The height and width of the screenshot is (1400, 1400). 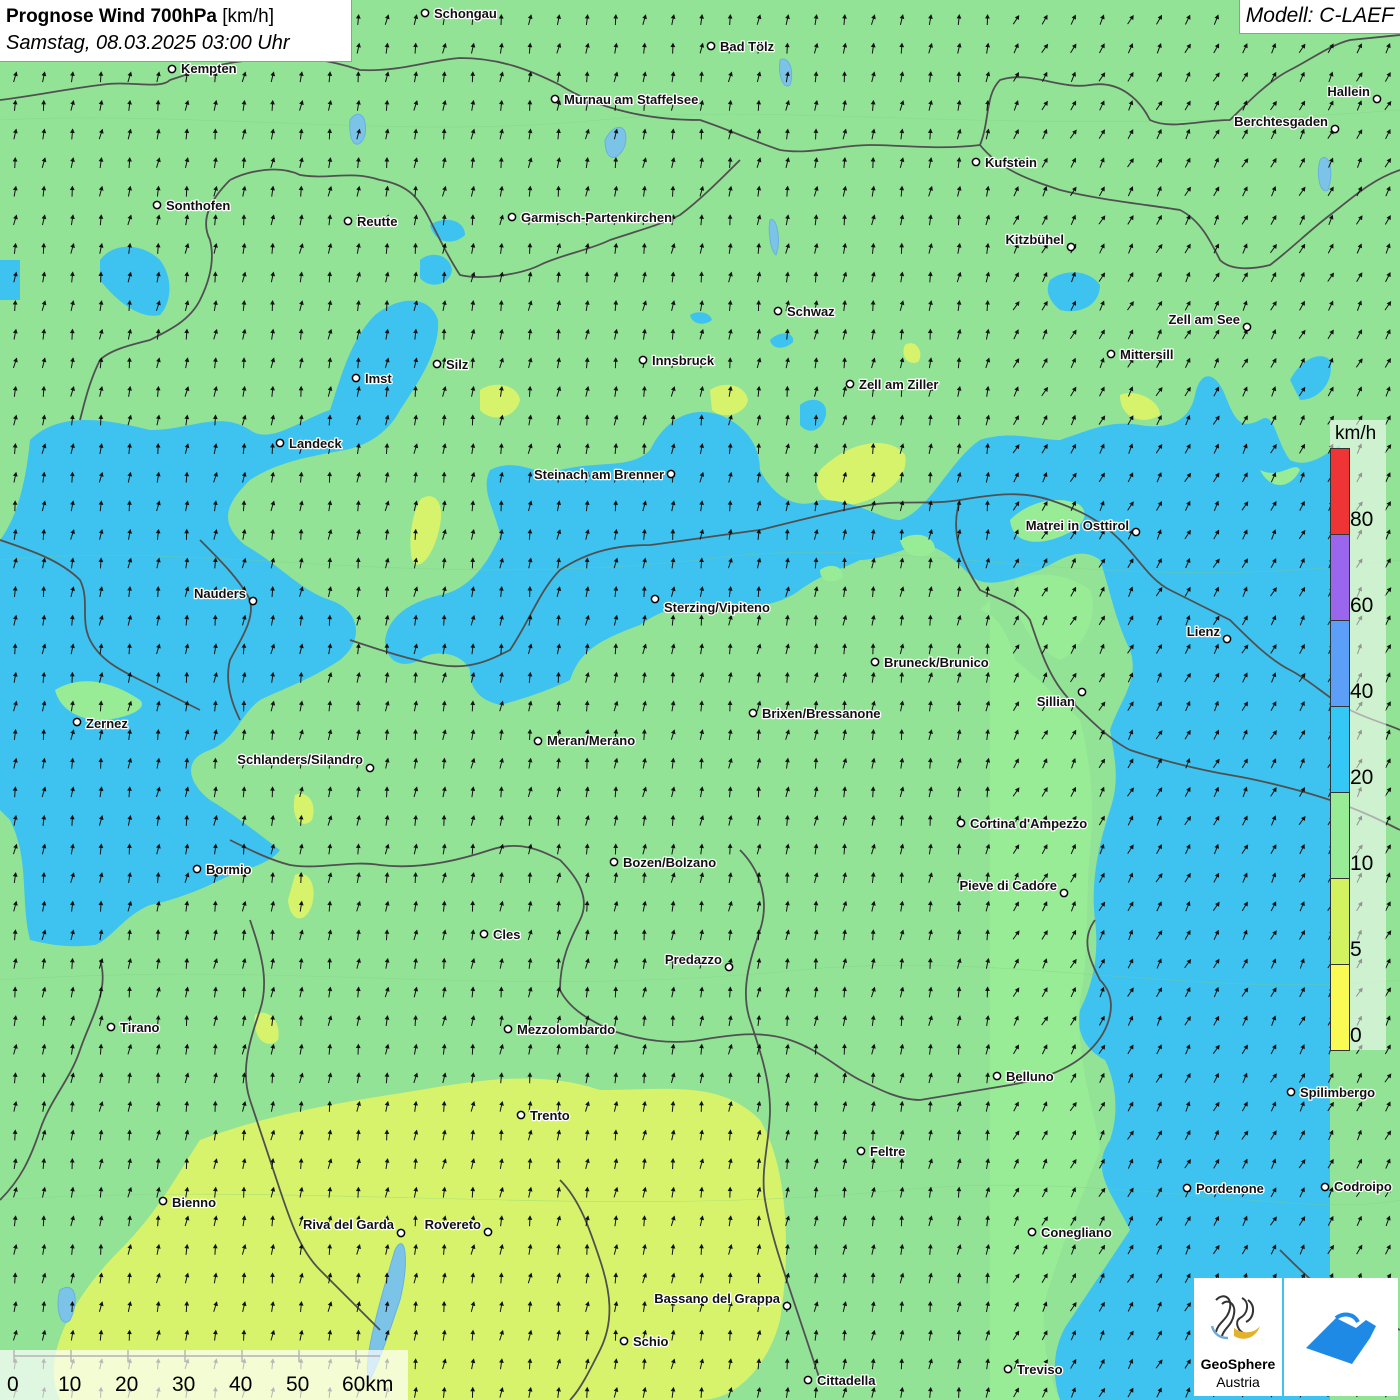 What do you see at coordinates (1230, 1188) in the screenshot?
I see `city-label: Pordenone` at bounding box center [1230, 1188].